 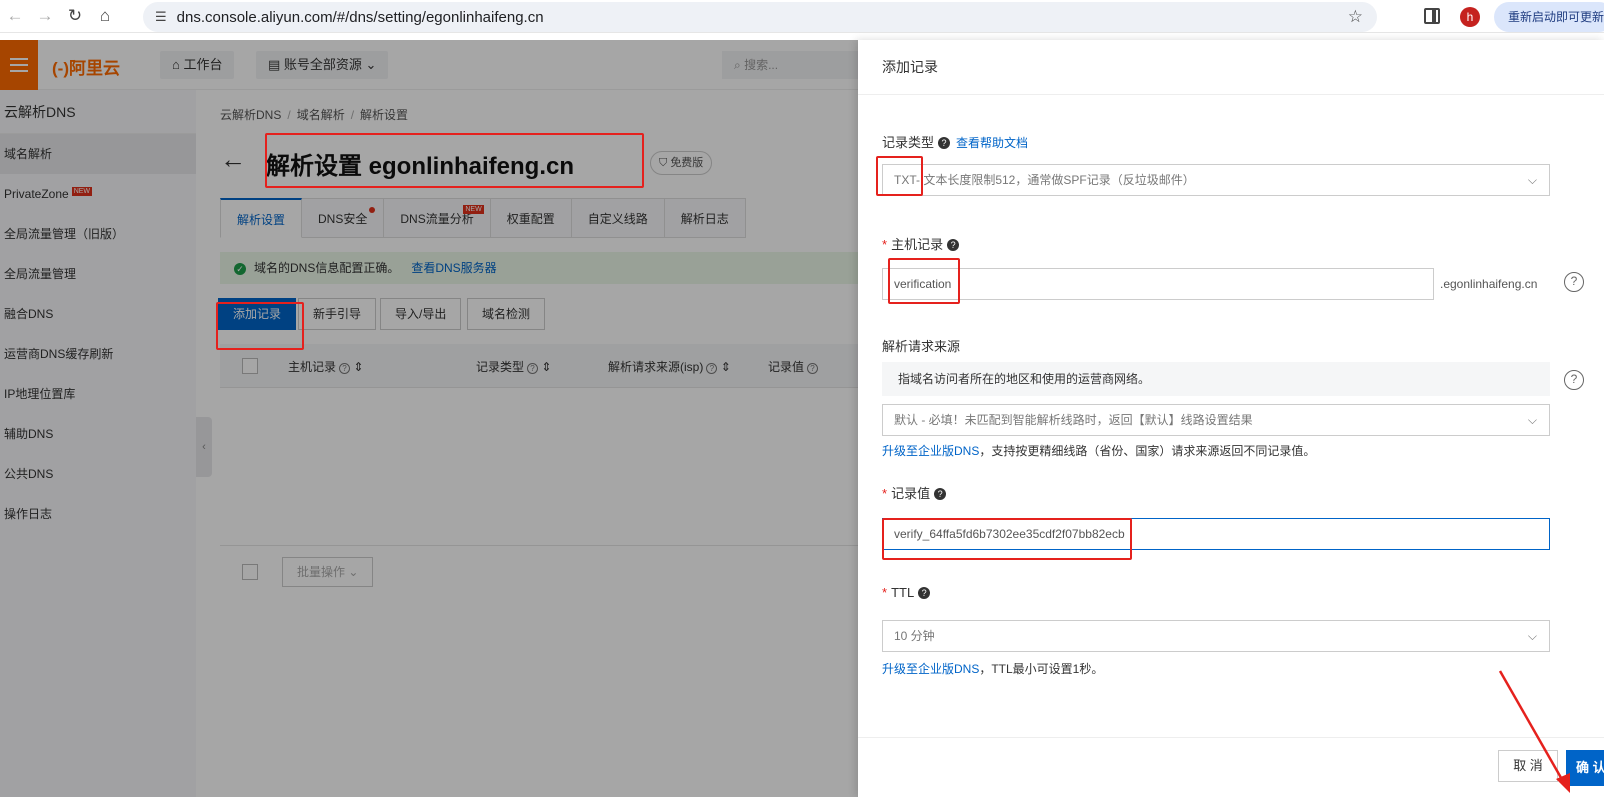 What do you see at coordinates (1534, 731) in the screenshot?
I see `annotation-arrow` at bounding box center [1534, 731].